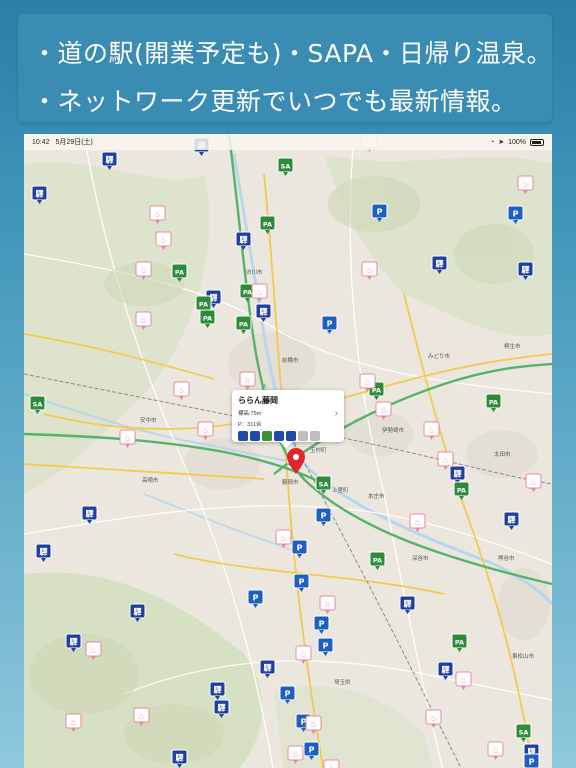 Image resolution: width=576 pixels, height=768 pixels. I want to click on detail-chevron-icon: ›, so click(336, 413).